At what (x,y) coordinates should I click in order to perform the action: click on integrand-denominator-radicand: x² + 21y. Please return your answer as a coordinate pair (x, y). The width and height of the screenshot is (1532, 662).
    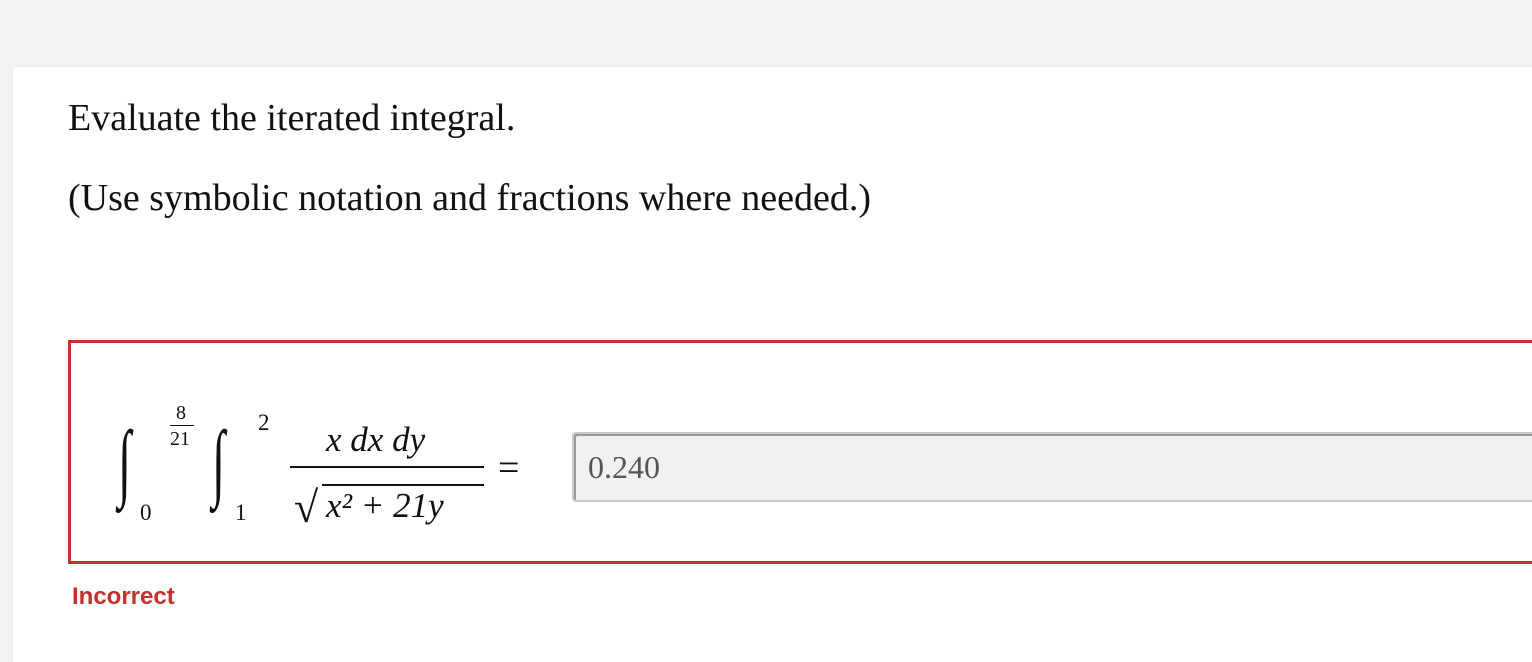
    Looking at the image, I should click on (385, 505).